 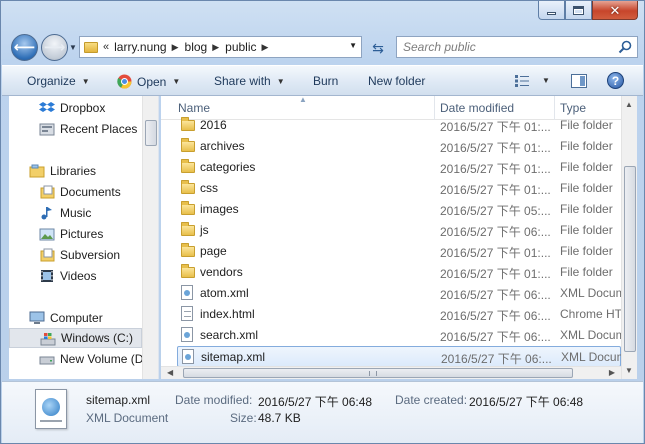 What do you see at coordinates (629, 370) in the screenshot?
I see `scroll-down-icon: ▼` at bounding box center [629, 370].